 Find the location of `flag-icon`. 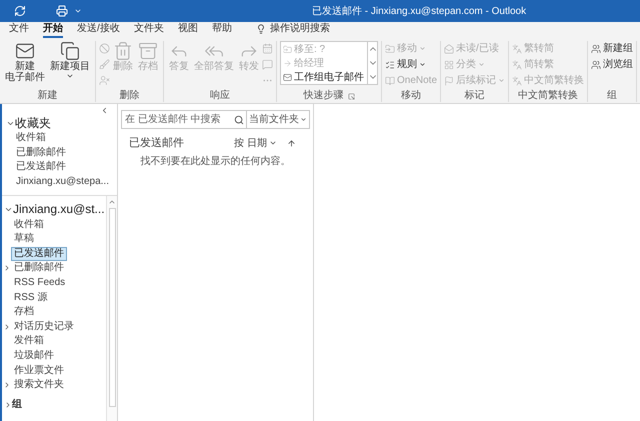

flag-icon is located at coordinates (449, 81).